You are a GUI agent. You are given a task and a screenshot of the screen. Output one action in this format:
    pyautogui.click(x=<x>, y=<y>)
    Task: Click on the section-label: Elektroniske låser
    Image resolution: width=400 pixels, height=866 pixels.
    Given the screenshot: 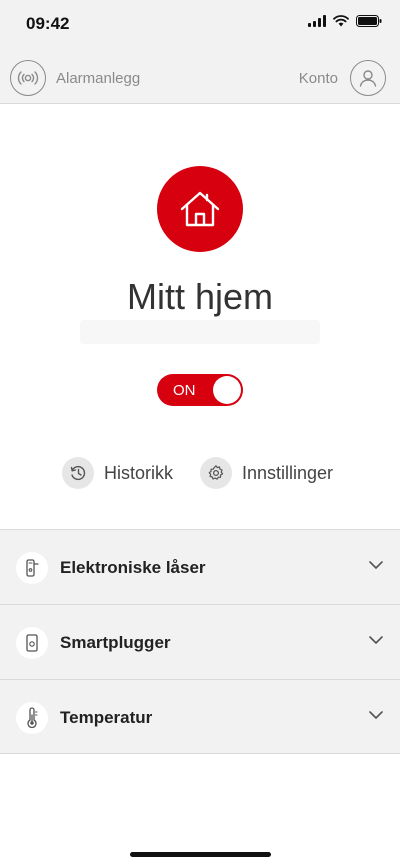 What is the action you would take?
    pyautogui.click(x=133, y=567)
    